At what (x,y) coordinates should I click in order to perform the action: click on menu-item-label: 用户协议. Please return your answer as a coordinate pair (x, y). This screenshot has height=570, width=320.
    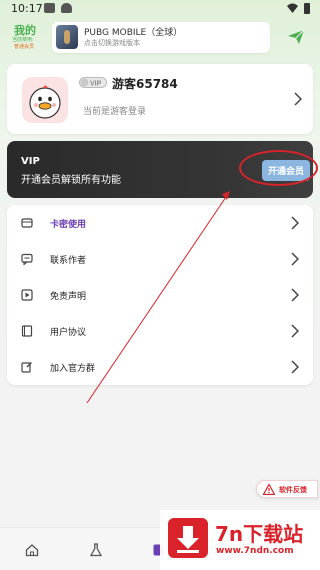
    Looking at the image, I should click on (68, 333).